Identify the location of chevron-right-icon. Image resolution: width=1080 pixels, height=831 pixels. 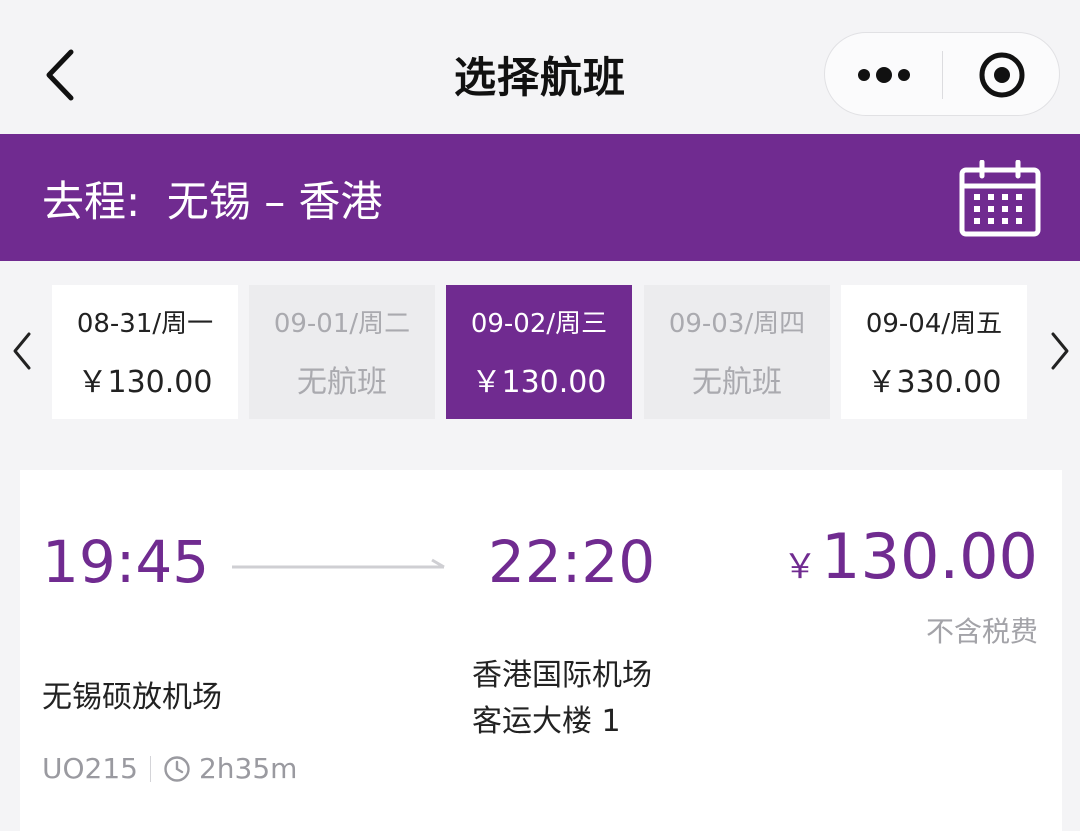
(1060, 351).